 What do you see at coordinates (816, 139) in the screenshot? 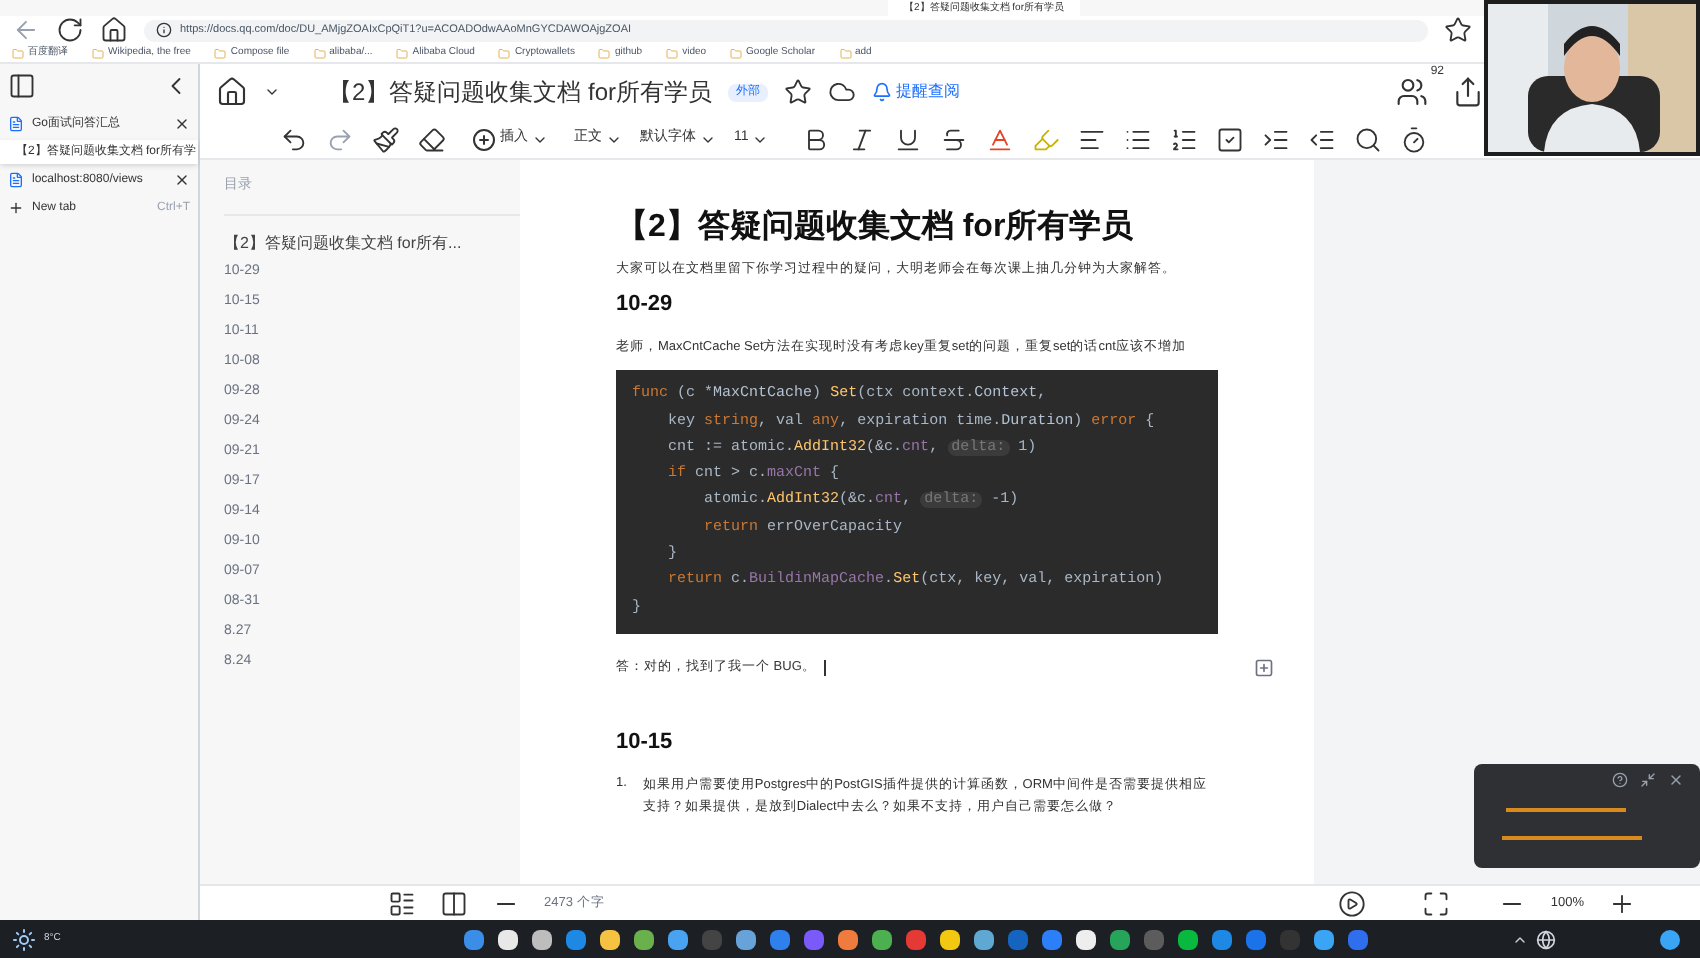
I see `bold-icon` at bounding box center [816, 139].